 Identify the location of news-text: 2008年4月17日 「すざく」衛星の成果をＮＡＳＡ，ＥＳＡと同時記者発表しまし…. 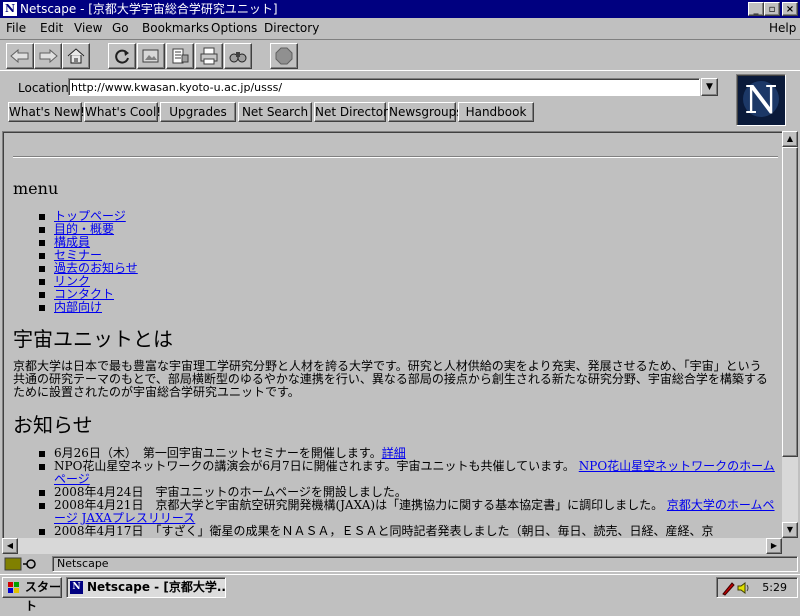
(384, 531).